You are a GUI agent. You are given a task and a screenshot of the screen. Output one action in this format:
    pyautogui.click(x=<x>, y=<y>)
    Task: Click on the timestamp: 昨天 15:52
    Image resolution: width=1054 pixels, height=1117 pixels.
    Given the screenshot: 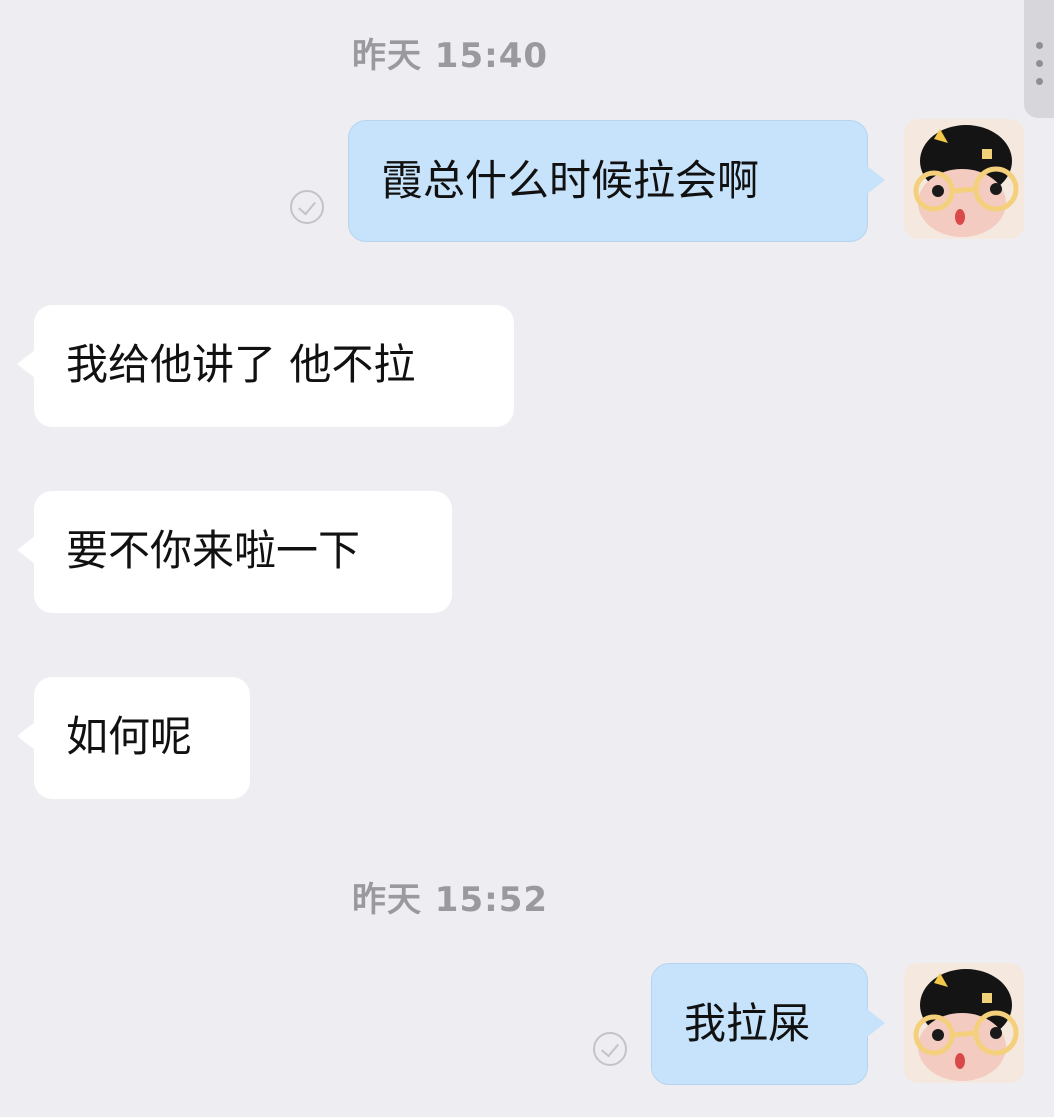 What is the action you would take?
    pyautogui.click(x=450, y=900)
    